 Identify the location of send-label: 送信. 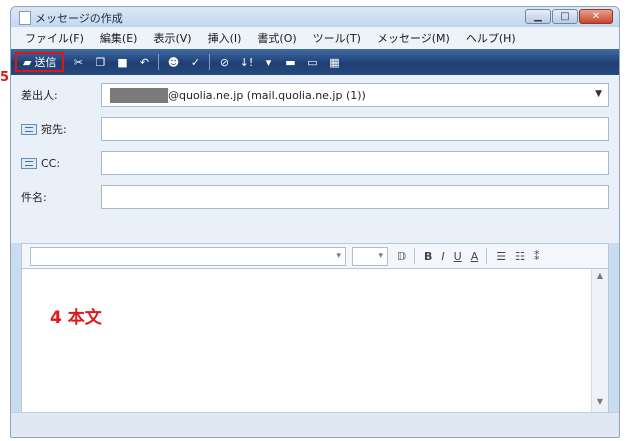
(45, 62).